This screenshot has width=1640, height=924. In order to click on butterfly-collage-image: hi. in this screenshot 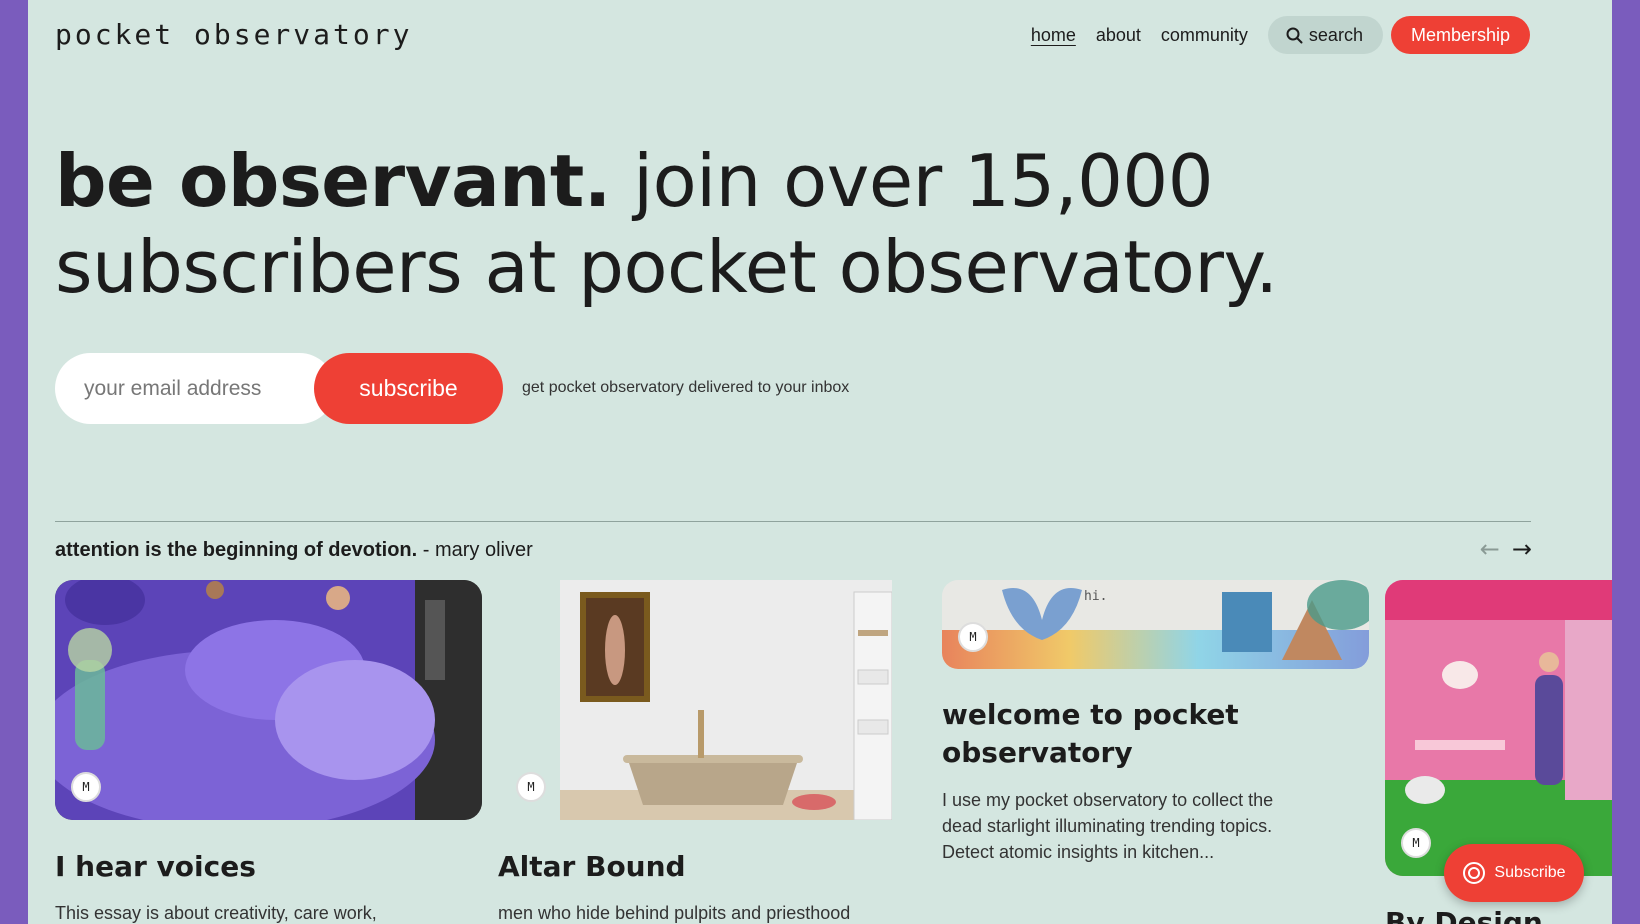, I will do `click(1155, 624)`.